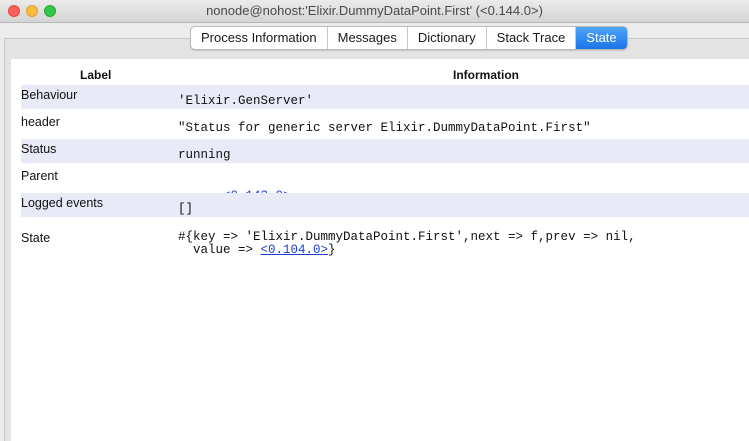 This screenshot has width=749, height=441. What do you see at coordinates (385, 97) in the screenshot?
I see `table-row: Behaviour 'Elixir.GenServer'` at bounding box center [385, 97].